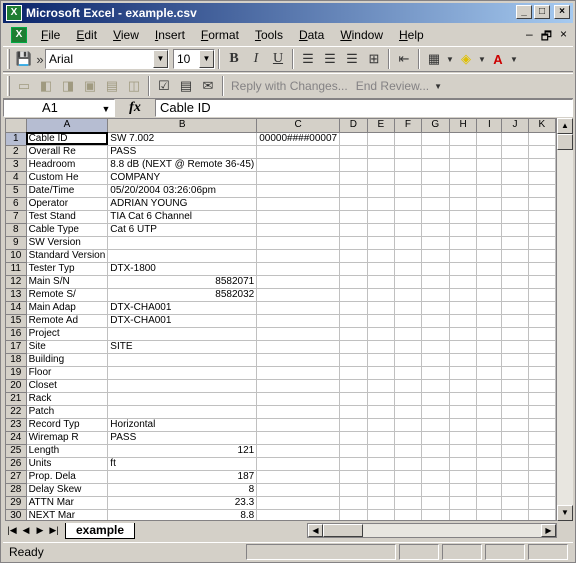 This screenshot has width=576, height=563. I want to click on save-icon: 💾, so click(24, 59).